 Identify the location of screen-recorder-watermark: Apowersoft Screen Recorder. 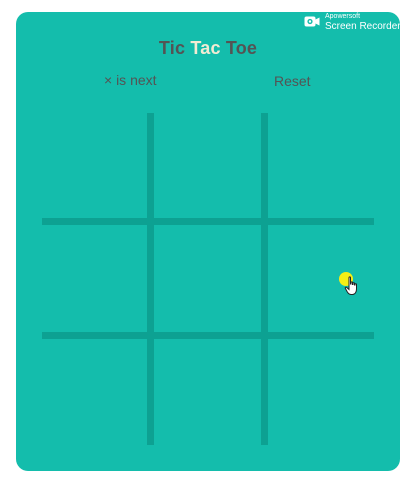
(354, 23).